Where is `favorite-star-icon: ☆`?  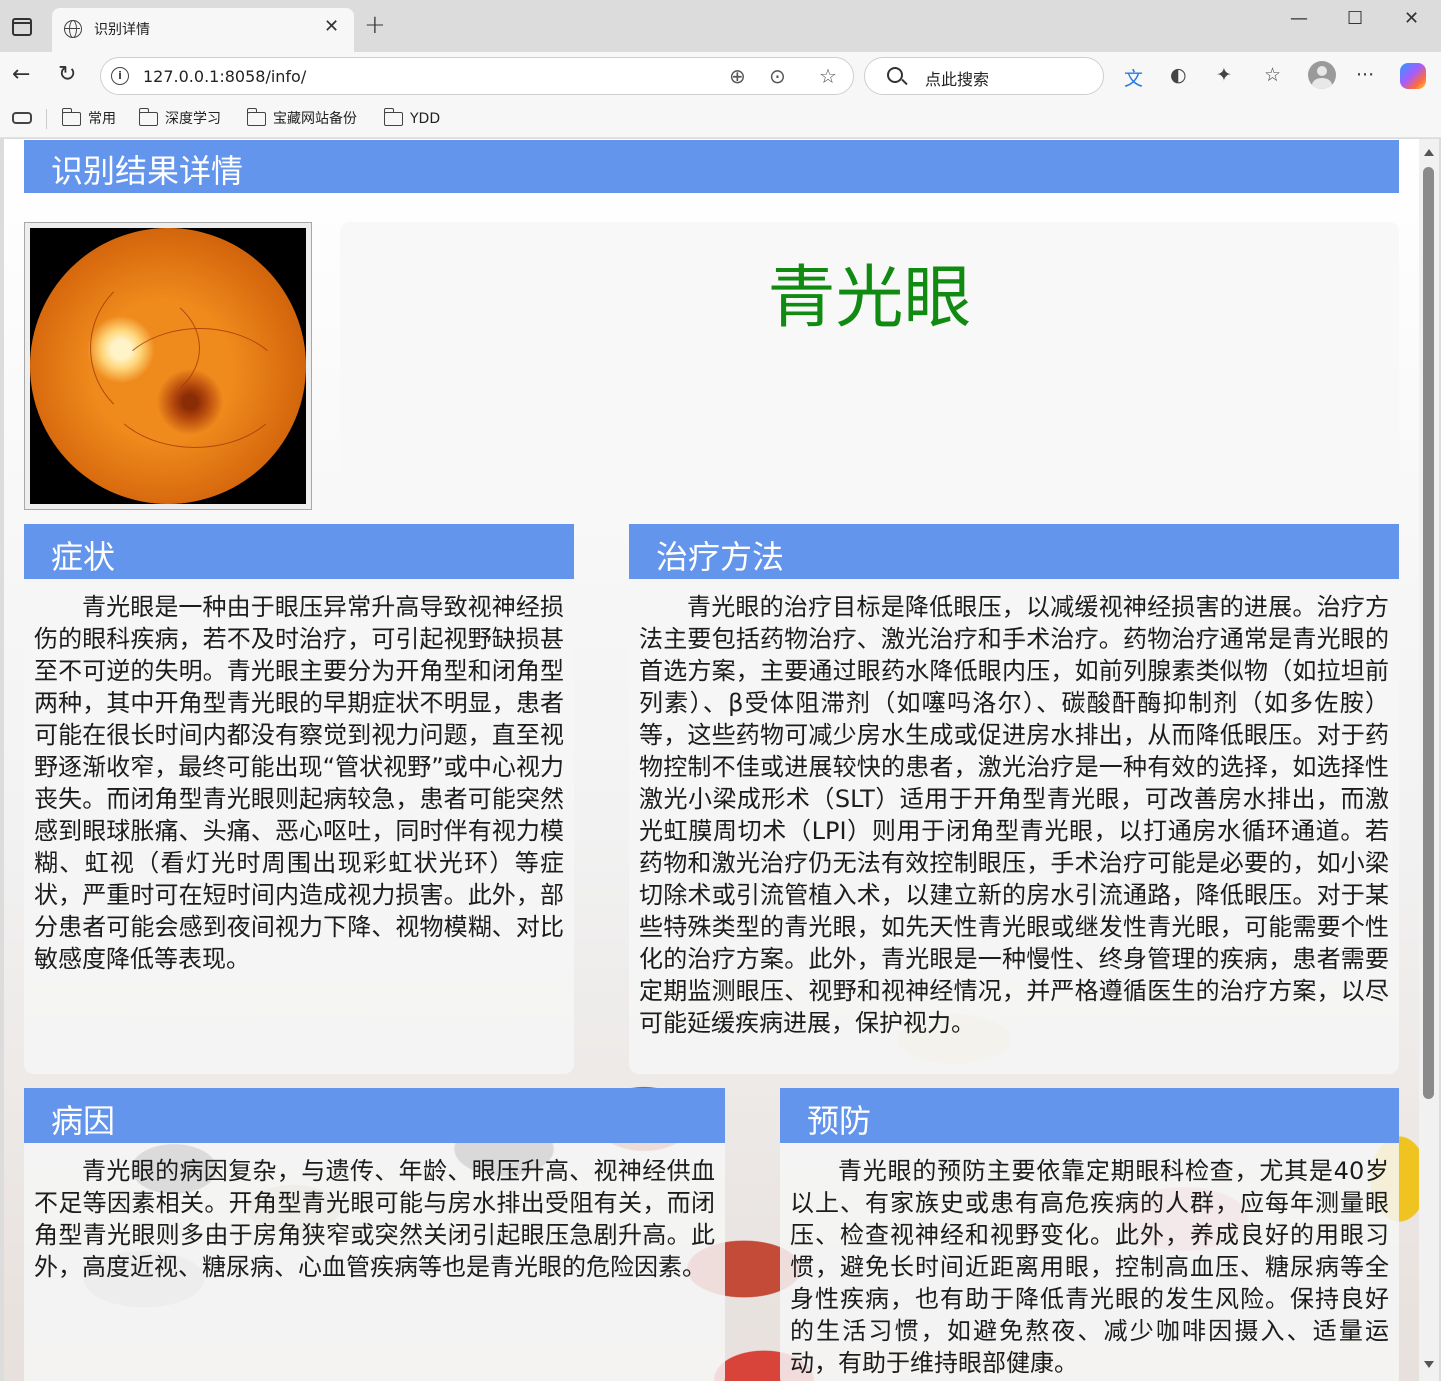
favorite-star-icon: ☆ is located at coordinates (828, 76).